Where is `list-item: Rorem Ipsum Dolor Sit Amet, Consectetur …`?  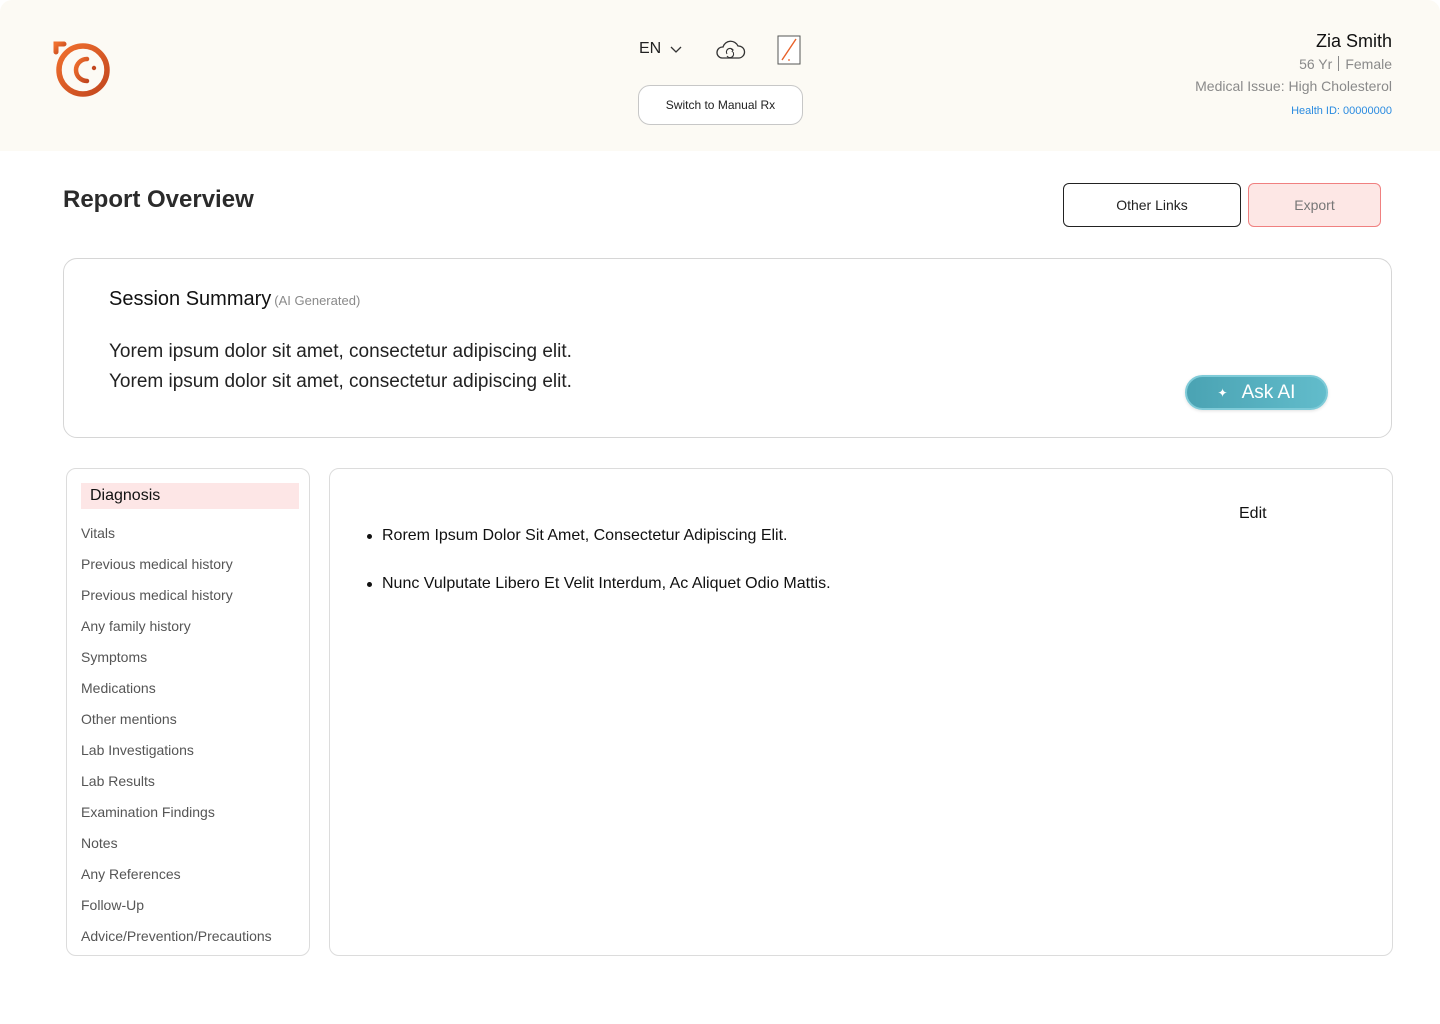
list-item: Rorem Ipsum Dolor Sit Amet, Consectetur … is located at coordinates (599, 536).